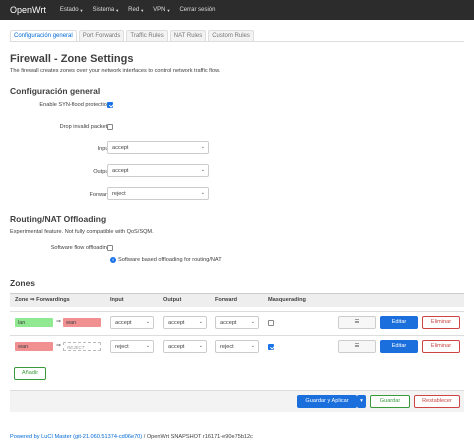  Describe the element at coordinates (117, 300) in the screenshot. I see `col-input: Input` at that location.